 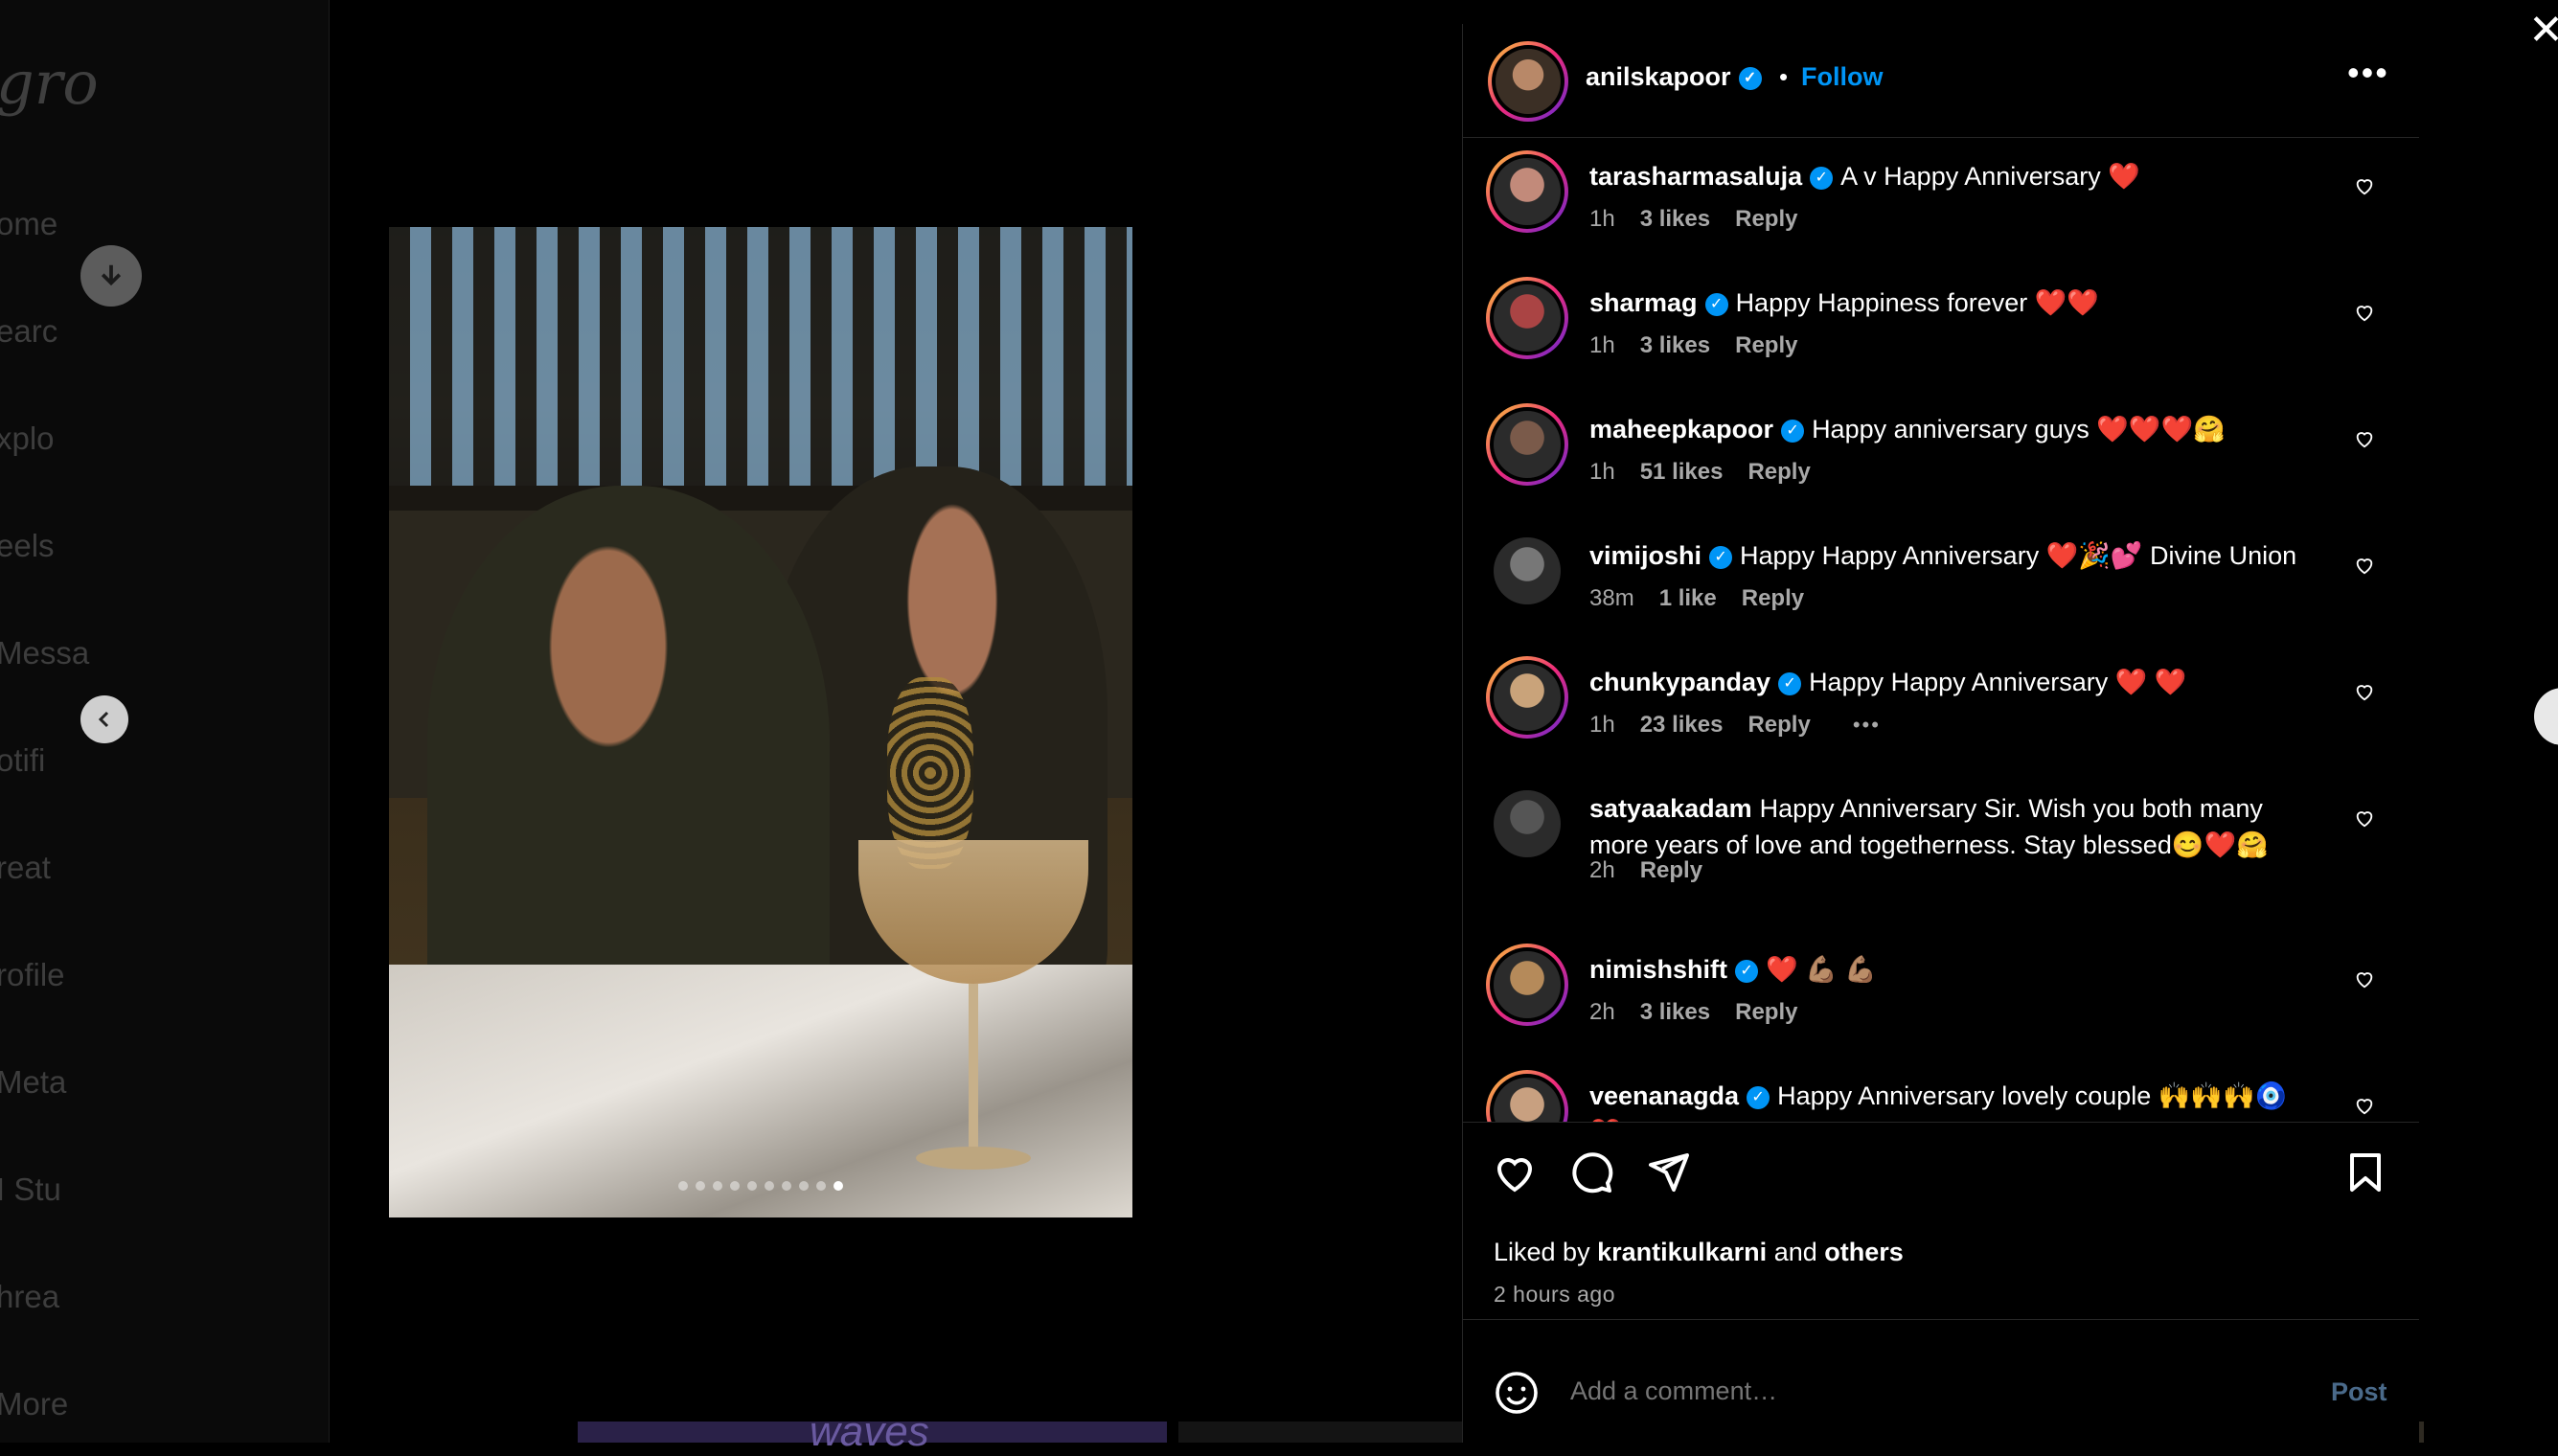 I want to click on comment-row: nimishshift ✓ ❤️ 💪🏽 💪🏽 2h 3 likes Reply, so click(x=1941, y=996).